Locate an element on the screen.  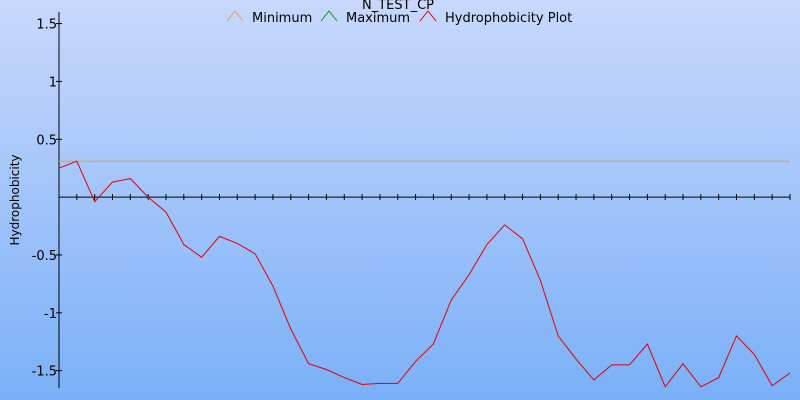
y-tick-label: -1 is located at coordinates (50, 314).